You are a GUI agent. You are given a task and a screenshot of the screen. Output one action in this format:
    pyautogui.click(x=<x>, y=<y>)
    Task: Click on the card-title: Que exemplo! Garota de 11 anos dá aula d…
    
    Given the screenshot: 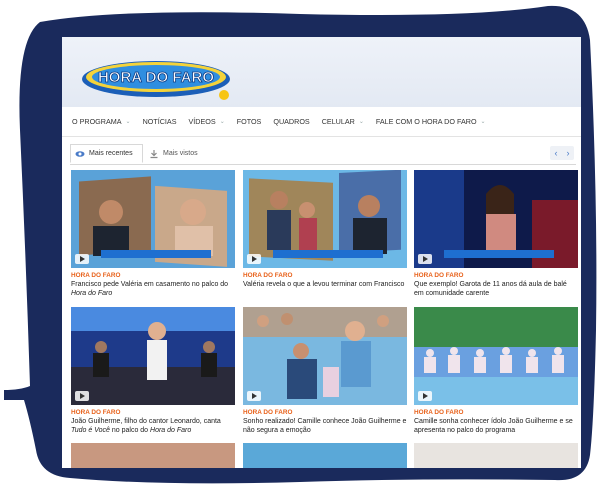 What is the action you would take?
    pyautogui.click(x=496, y=289)
    